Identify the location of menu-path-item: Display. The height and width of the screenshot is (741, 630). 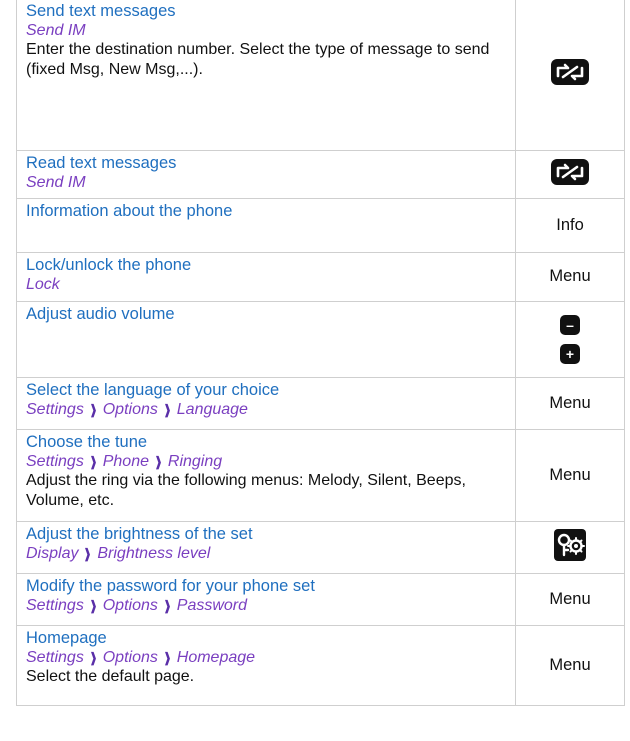
(52, 553).